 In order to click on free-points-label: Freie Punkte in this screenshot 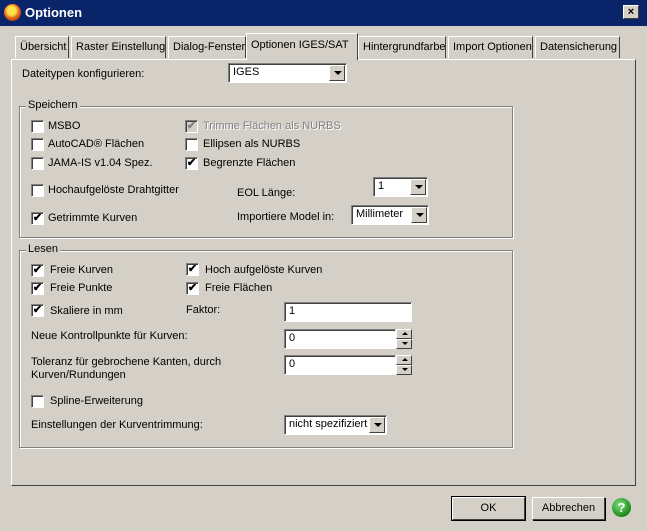, I will do `click(81, 288)`.